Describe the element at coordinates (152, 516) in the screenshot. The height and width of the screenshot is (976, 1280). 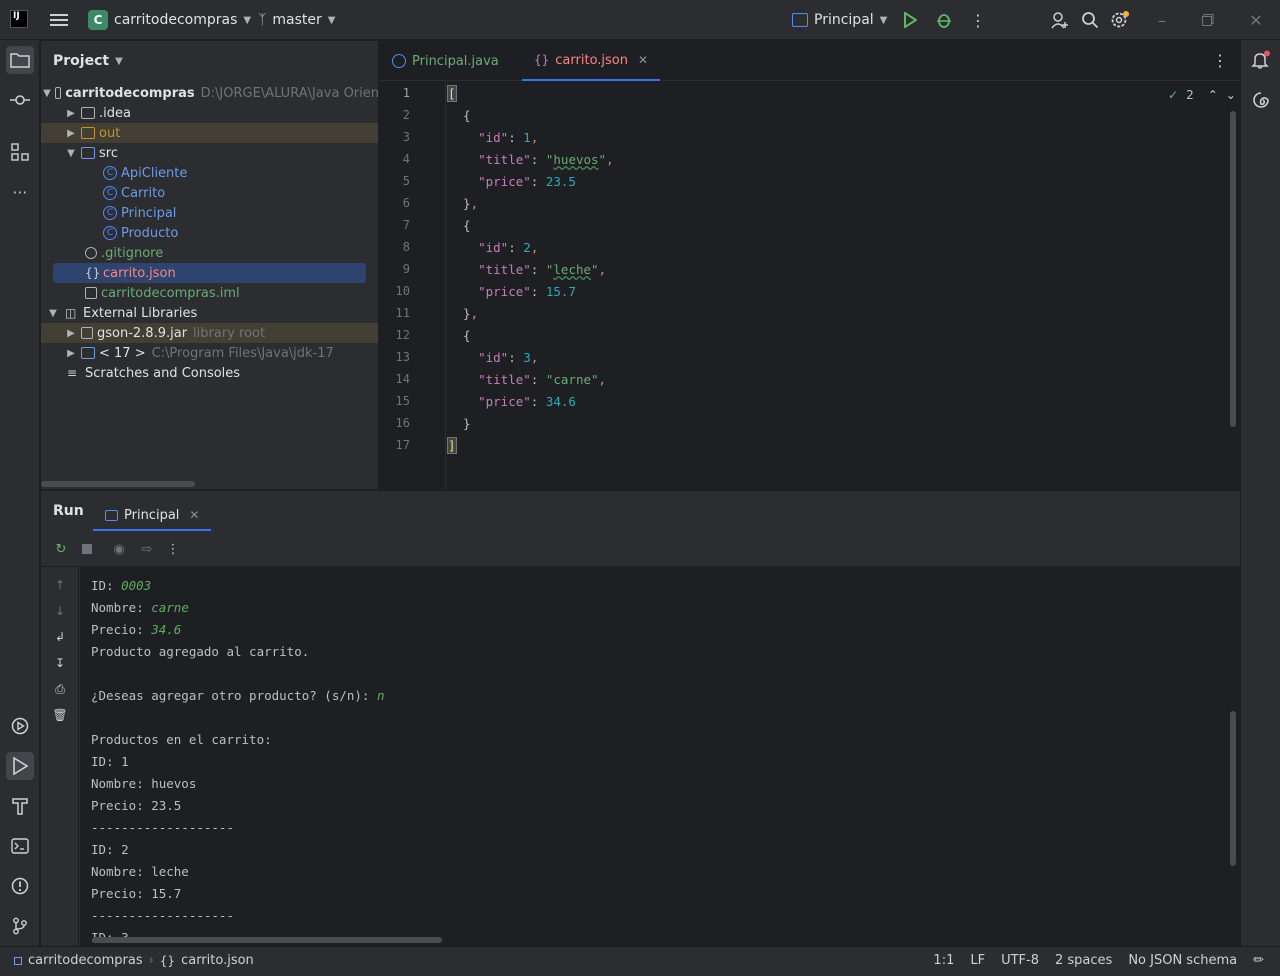
I see `run-tab-principal: Principal ✕` at that location.